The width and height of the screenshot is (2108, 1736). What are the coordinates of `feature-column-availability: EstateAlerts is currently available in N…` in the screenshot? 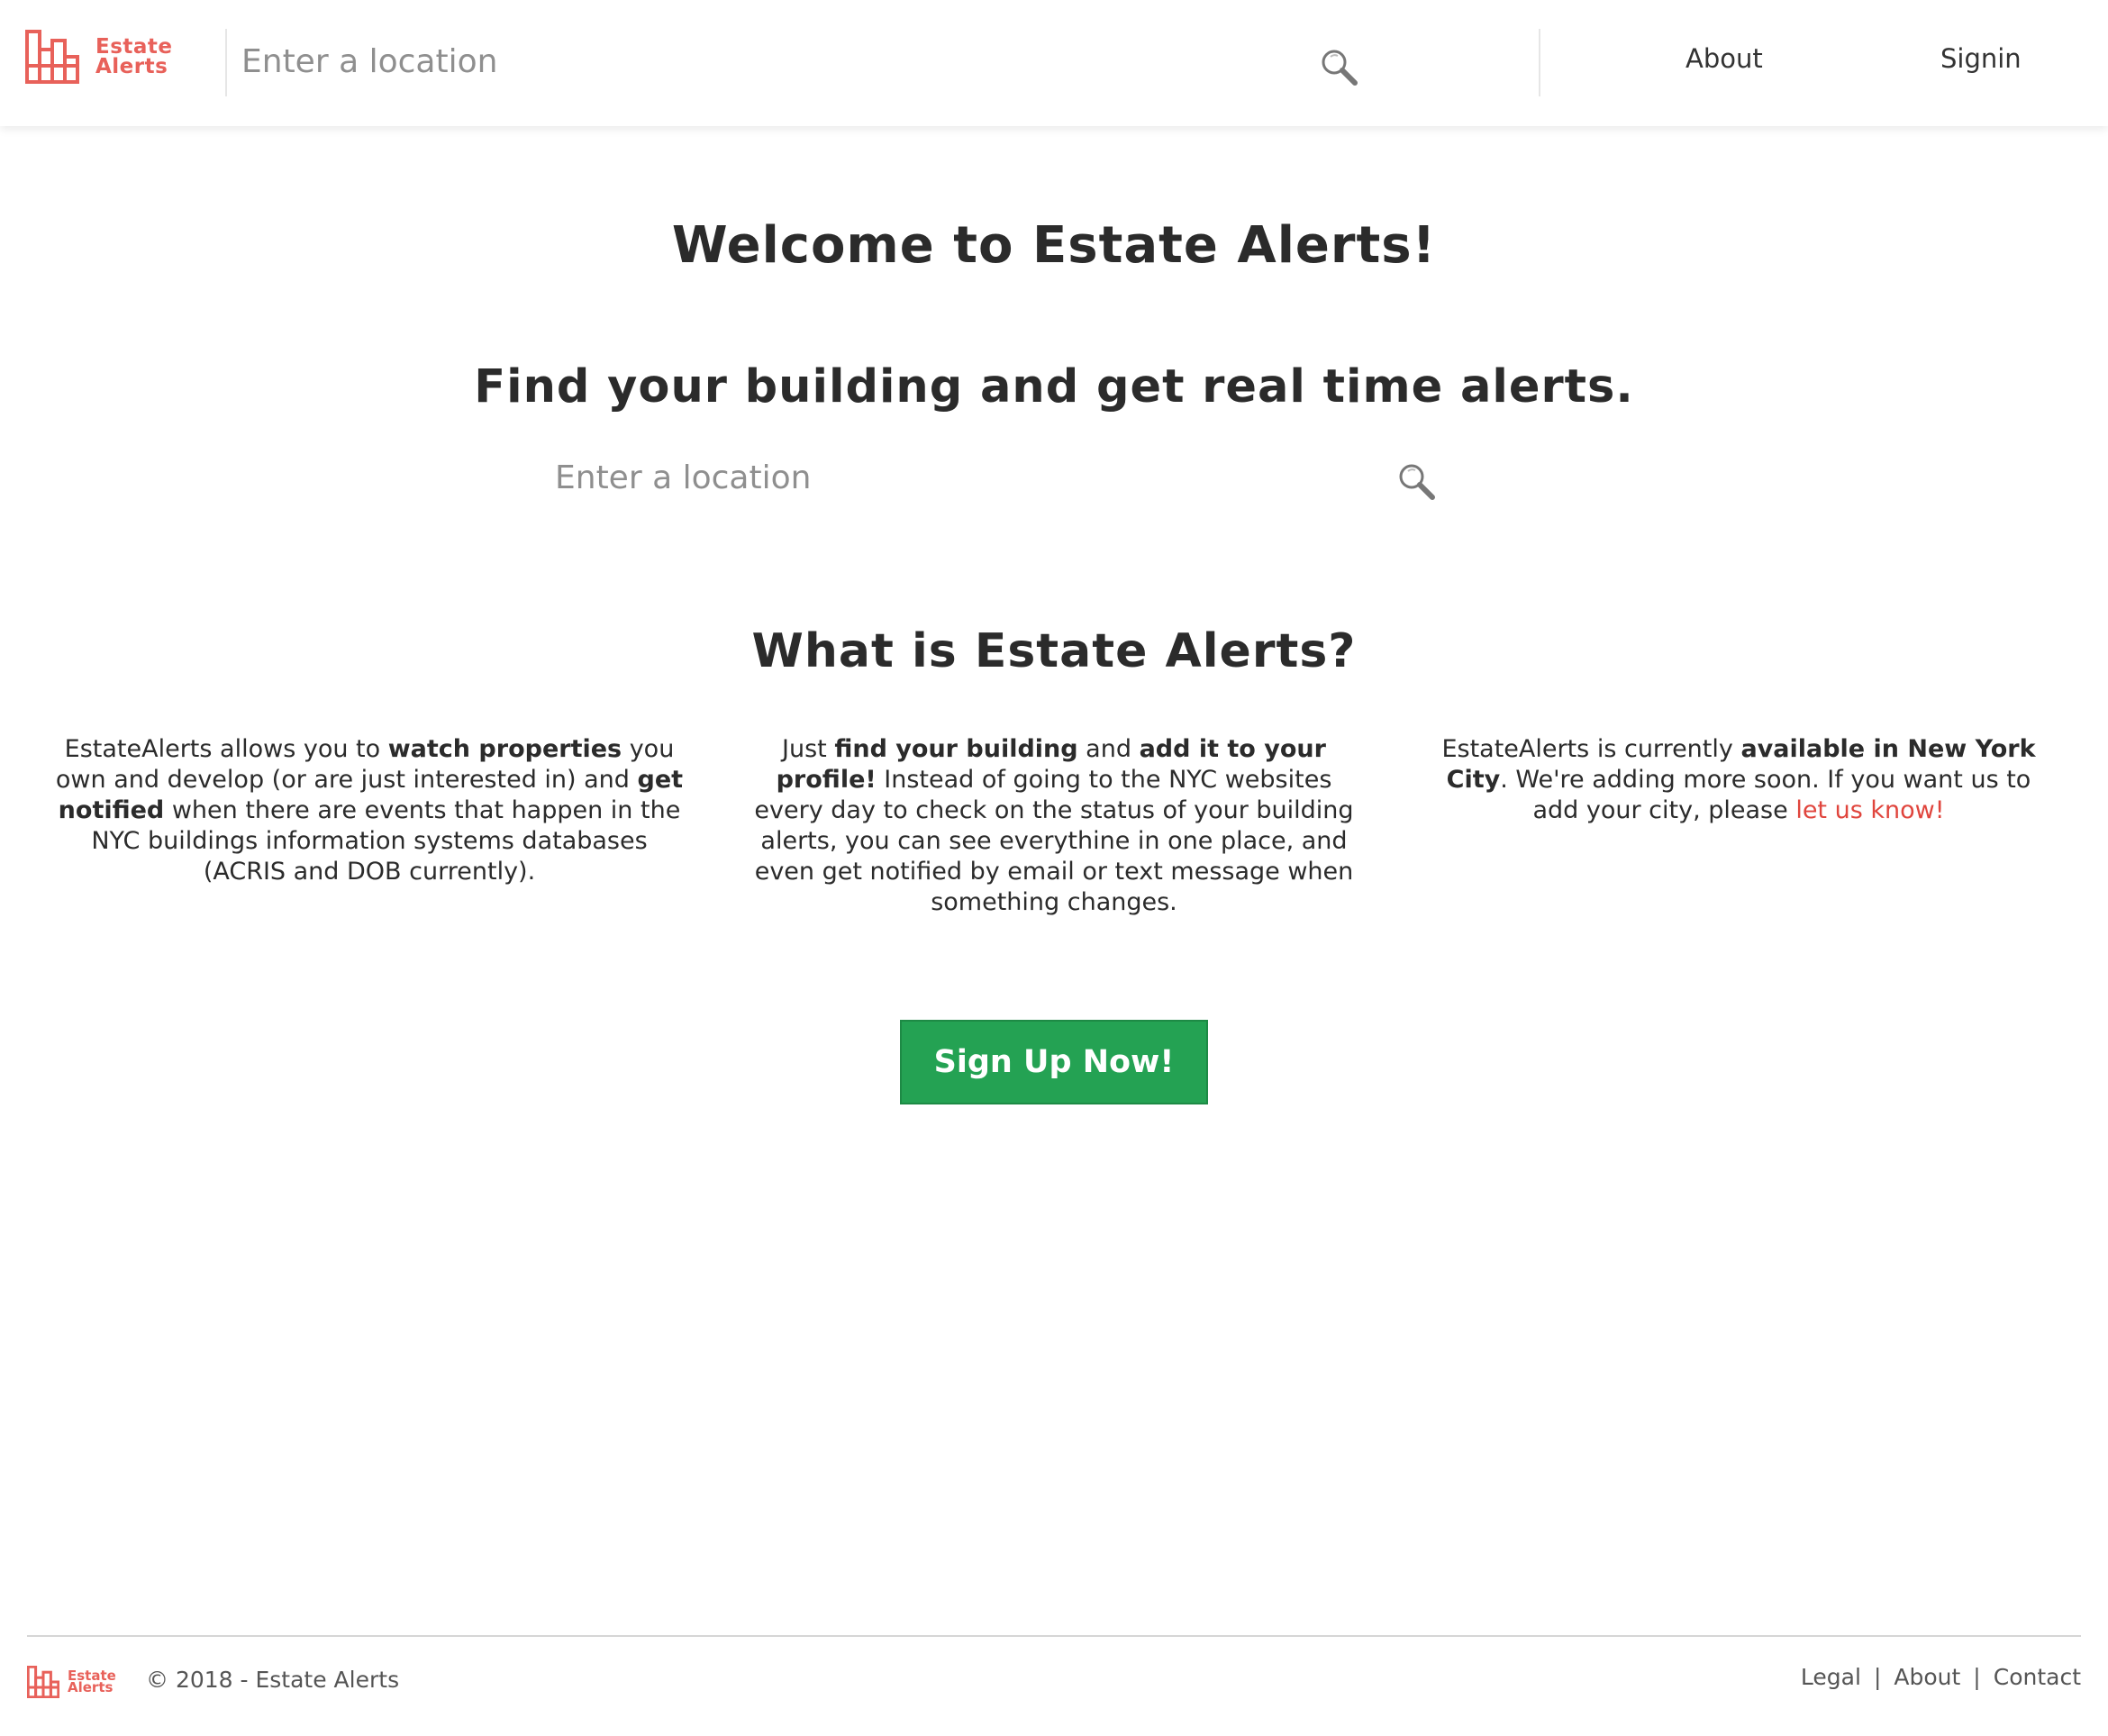 It's located at (1739, 780).